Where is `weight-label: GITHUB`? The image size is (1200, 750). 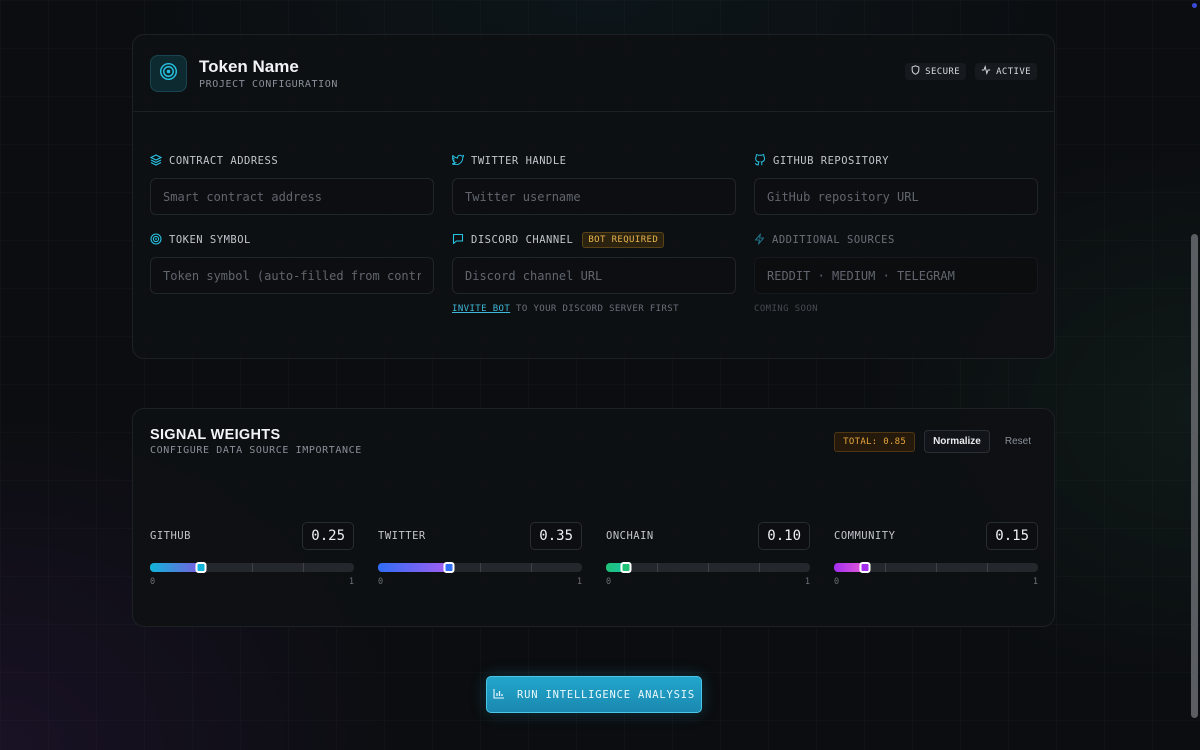 weight-label: GITHUB is located at coordinates (170, 536).